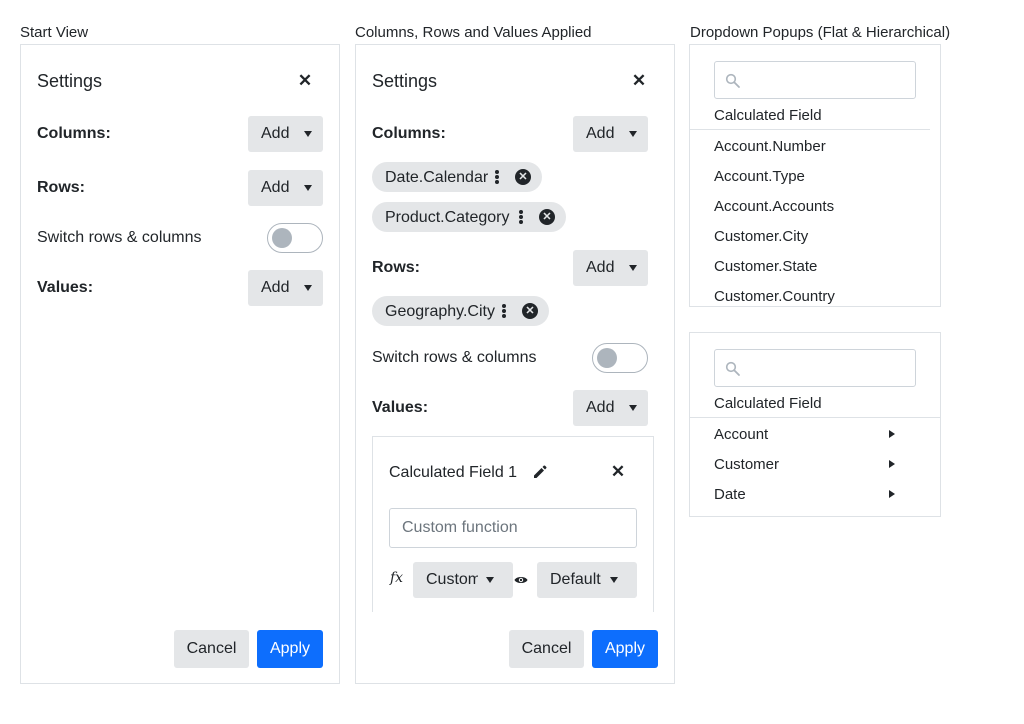  Describe the element at coordinates (460, 527) in the screenshot. I see `custom-function-placeholder: Custom function` at that location.